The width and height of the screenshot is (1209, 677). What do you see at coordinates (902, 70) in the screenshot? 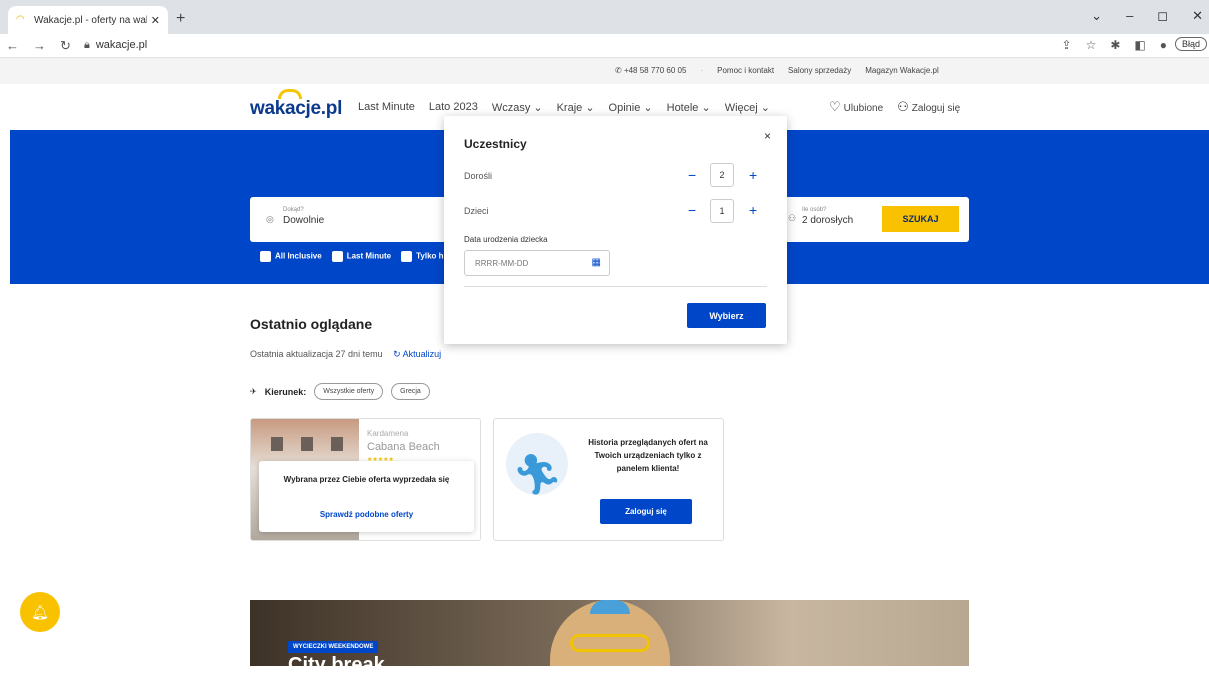
I see `magazine-link: Magazyn Wakacje.pl` at bounding box center [902, 70].